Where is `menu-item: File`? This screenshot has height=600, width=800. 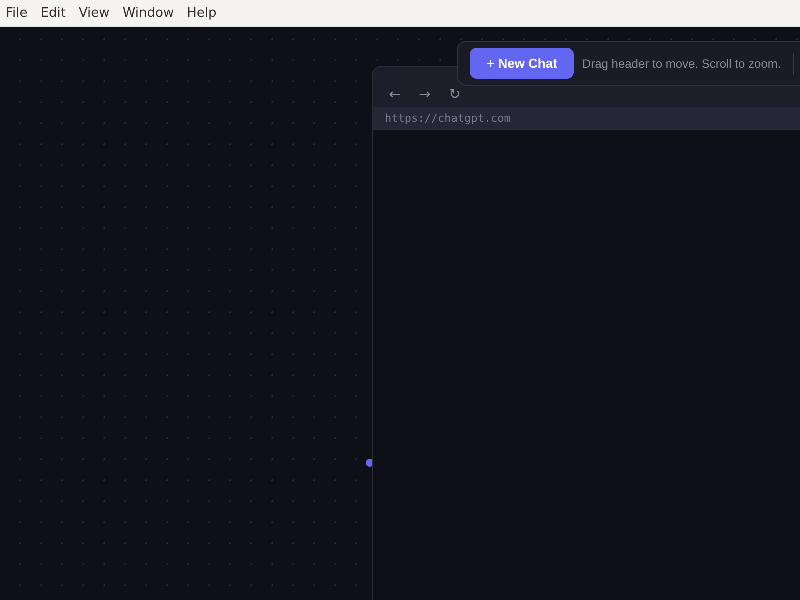
menu-item: File is located at coordinates (17, 13).